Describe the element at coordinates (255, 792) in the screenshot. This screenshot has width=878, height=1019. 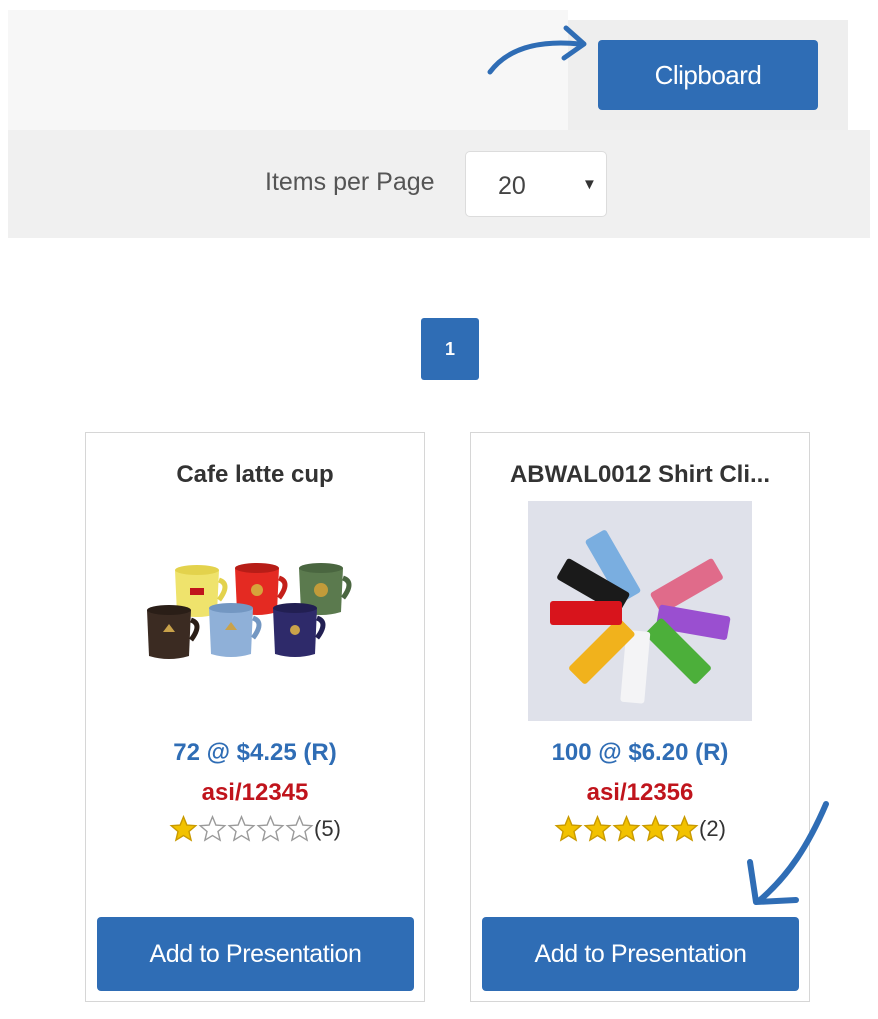
I see `product-code: asi/12345` at that location.